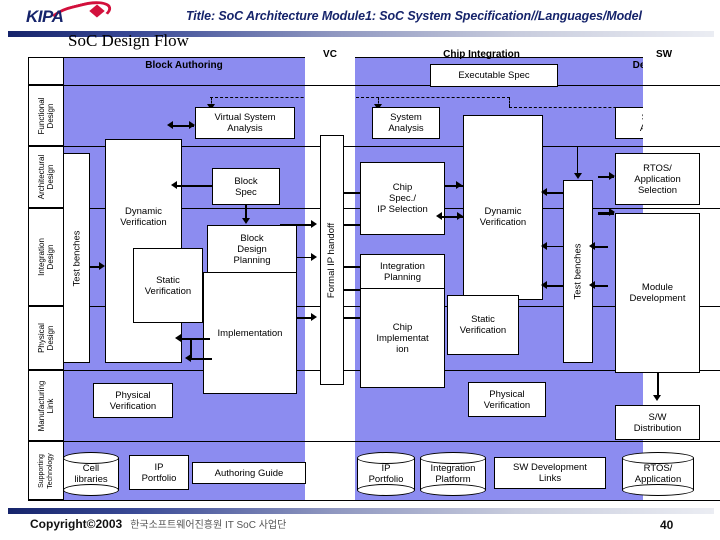 This screenshot has width=720, height=540. I want to click on box-block-spec: Block Spec, so click(246, 186).